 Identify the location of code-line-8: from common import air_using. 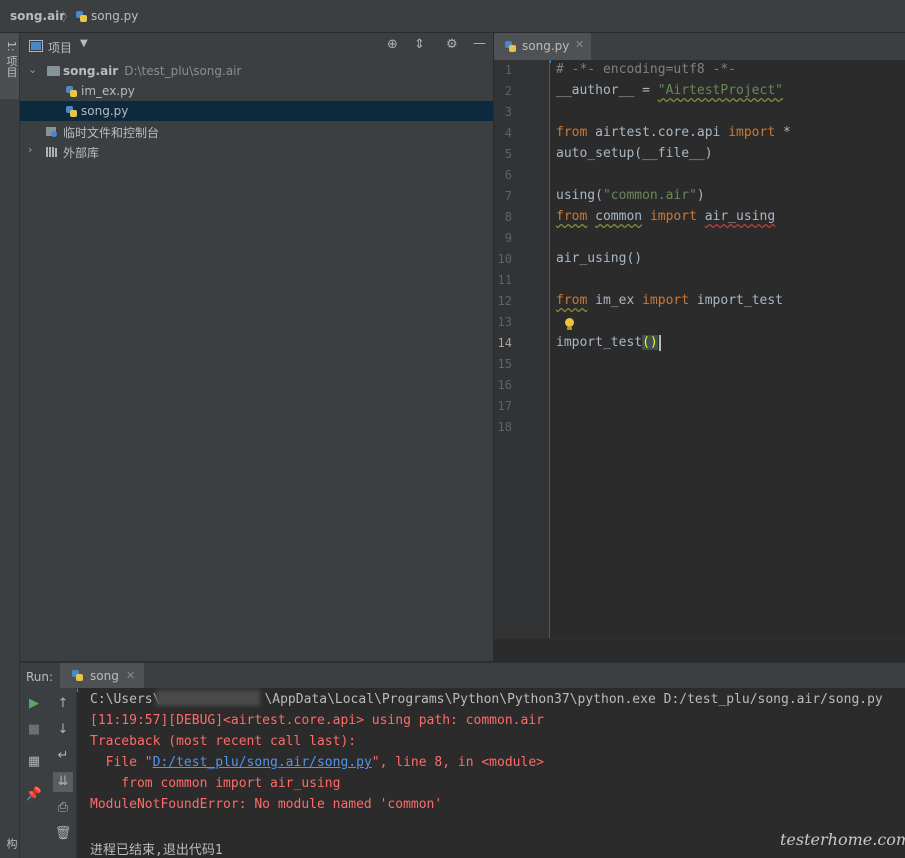
(666, 216).